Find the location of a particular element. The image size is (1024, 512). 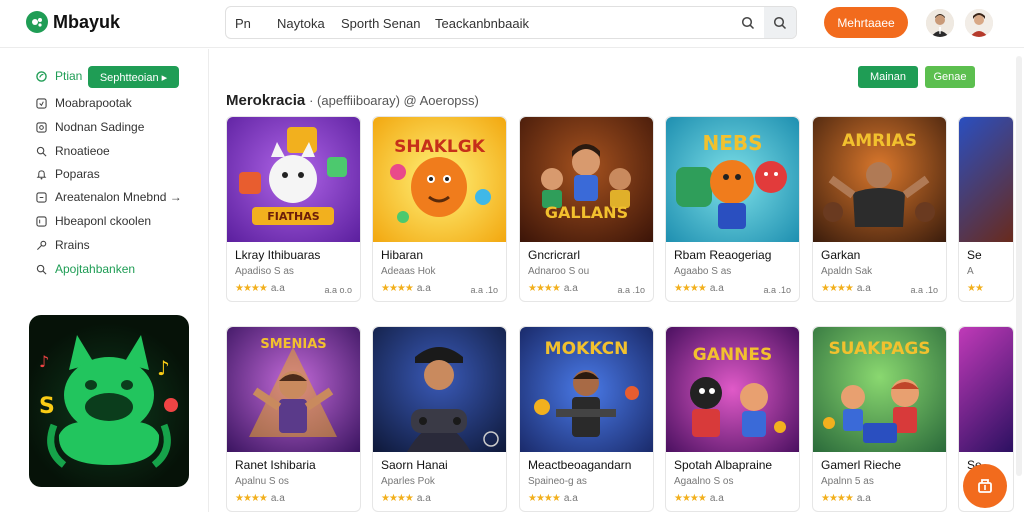

sidebar-item-1: Ptian is located at coordinates (59, 76).